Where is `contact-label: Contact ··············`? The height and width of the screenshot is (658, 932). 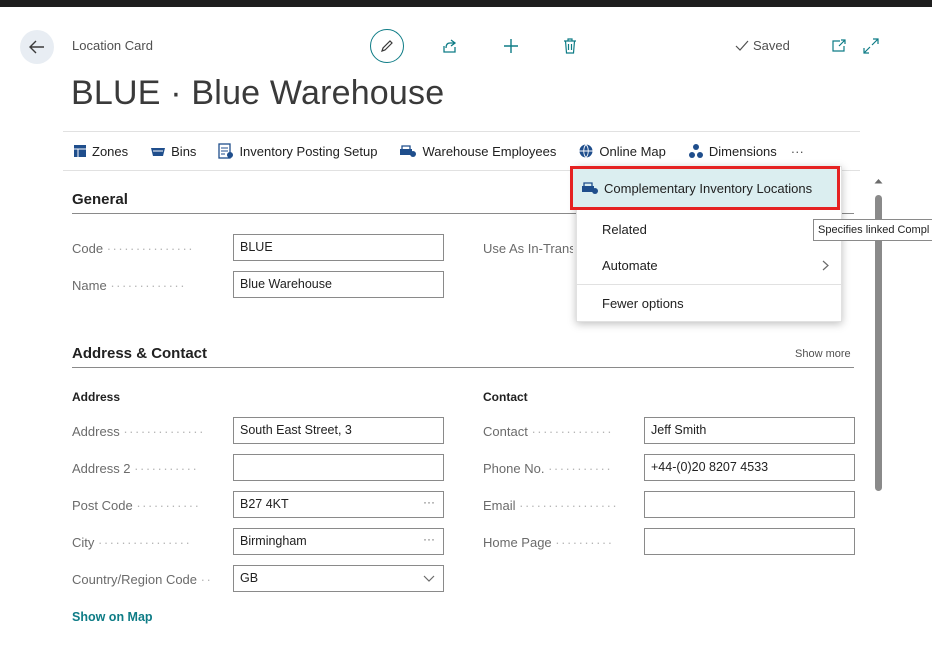
contact-label: Contact ·············· is located at coordinates (548, 431).